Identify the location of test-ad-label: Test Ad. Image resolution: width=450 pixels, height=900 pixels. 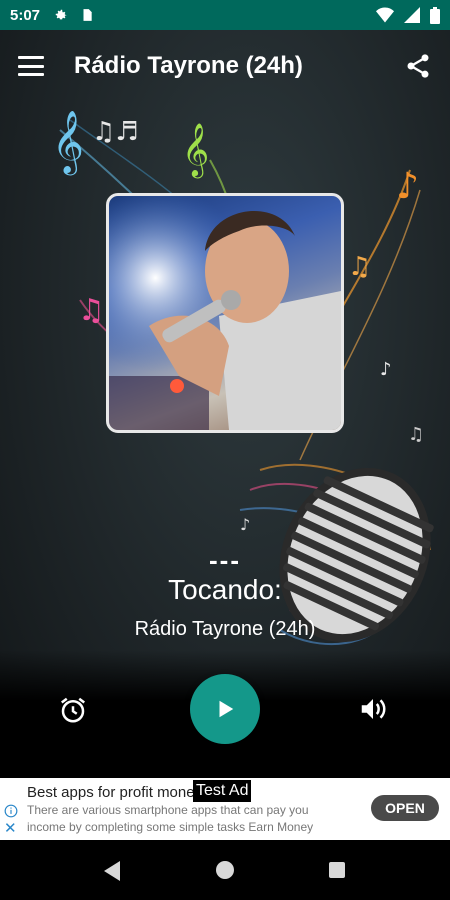
(222, 791).